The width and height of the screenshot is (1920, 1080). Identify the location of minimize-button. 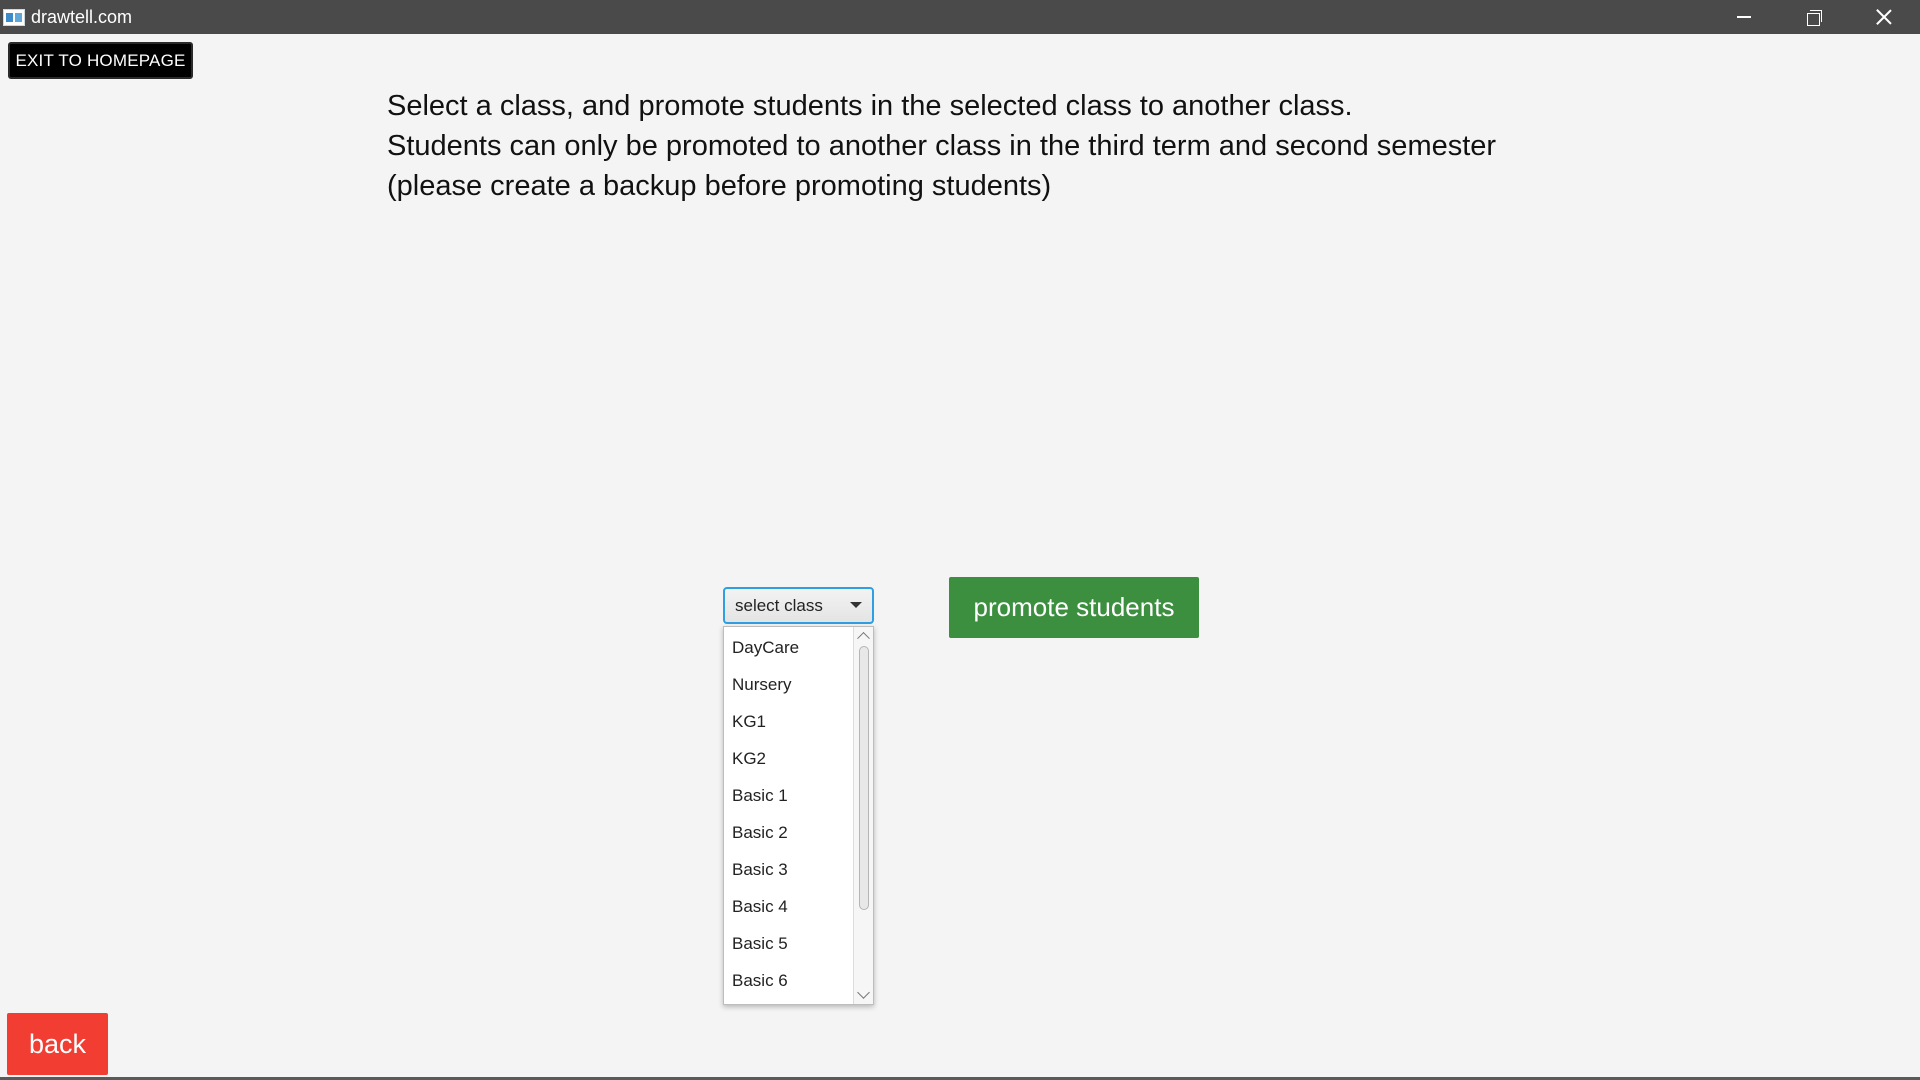
(1744, 17).